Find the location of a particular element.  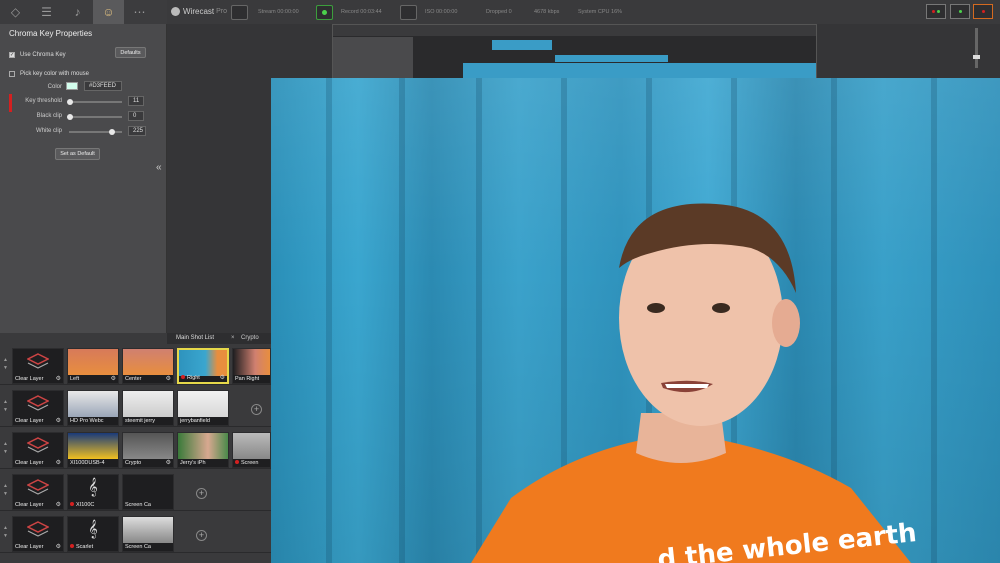

tab-crypto: Crypto is located at coordinates (250, 338).